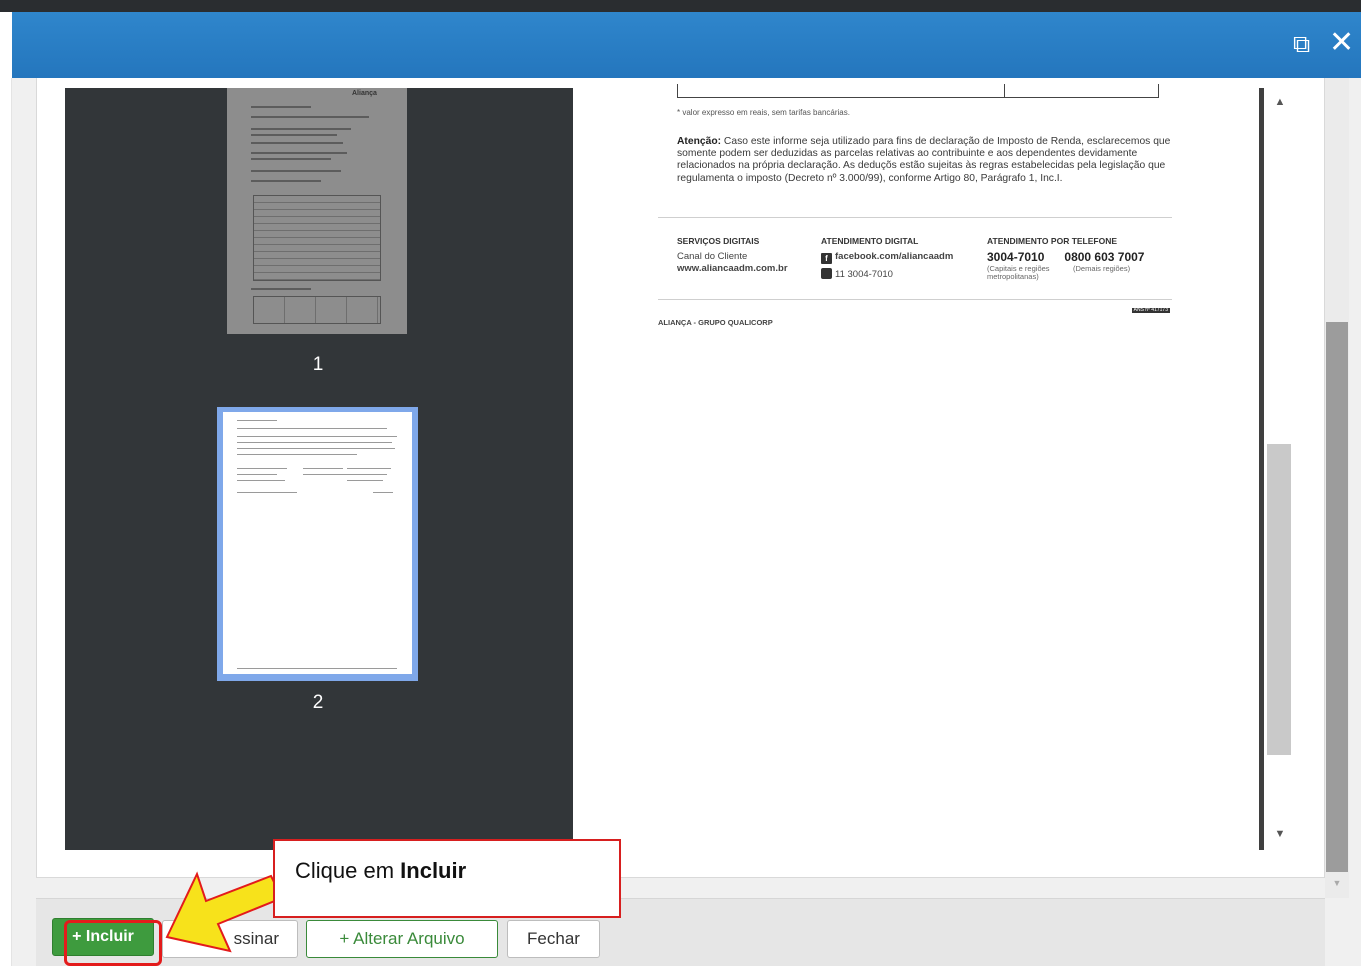  I want to click on dialog-scrollbar: ▼, so click(1337, 488).